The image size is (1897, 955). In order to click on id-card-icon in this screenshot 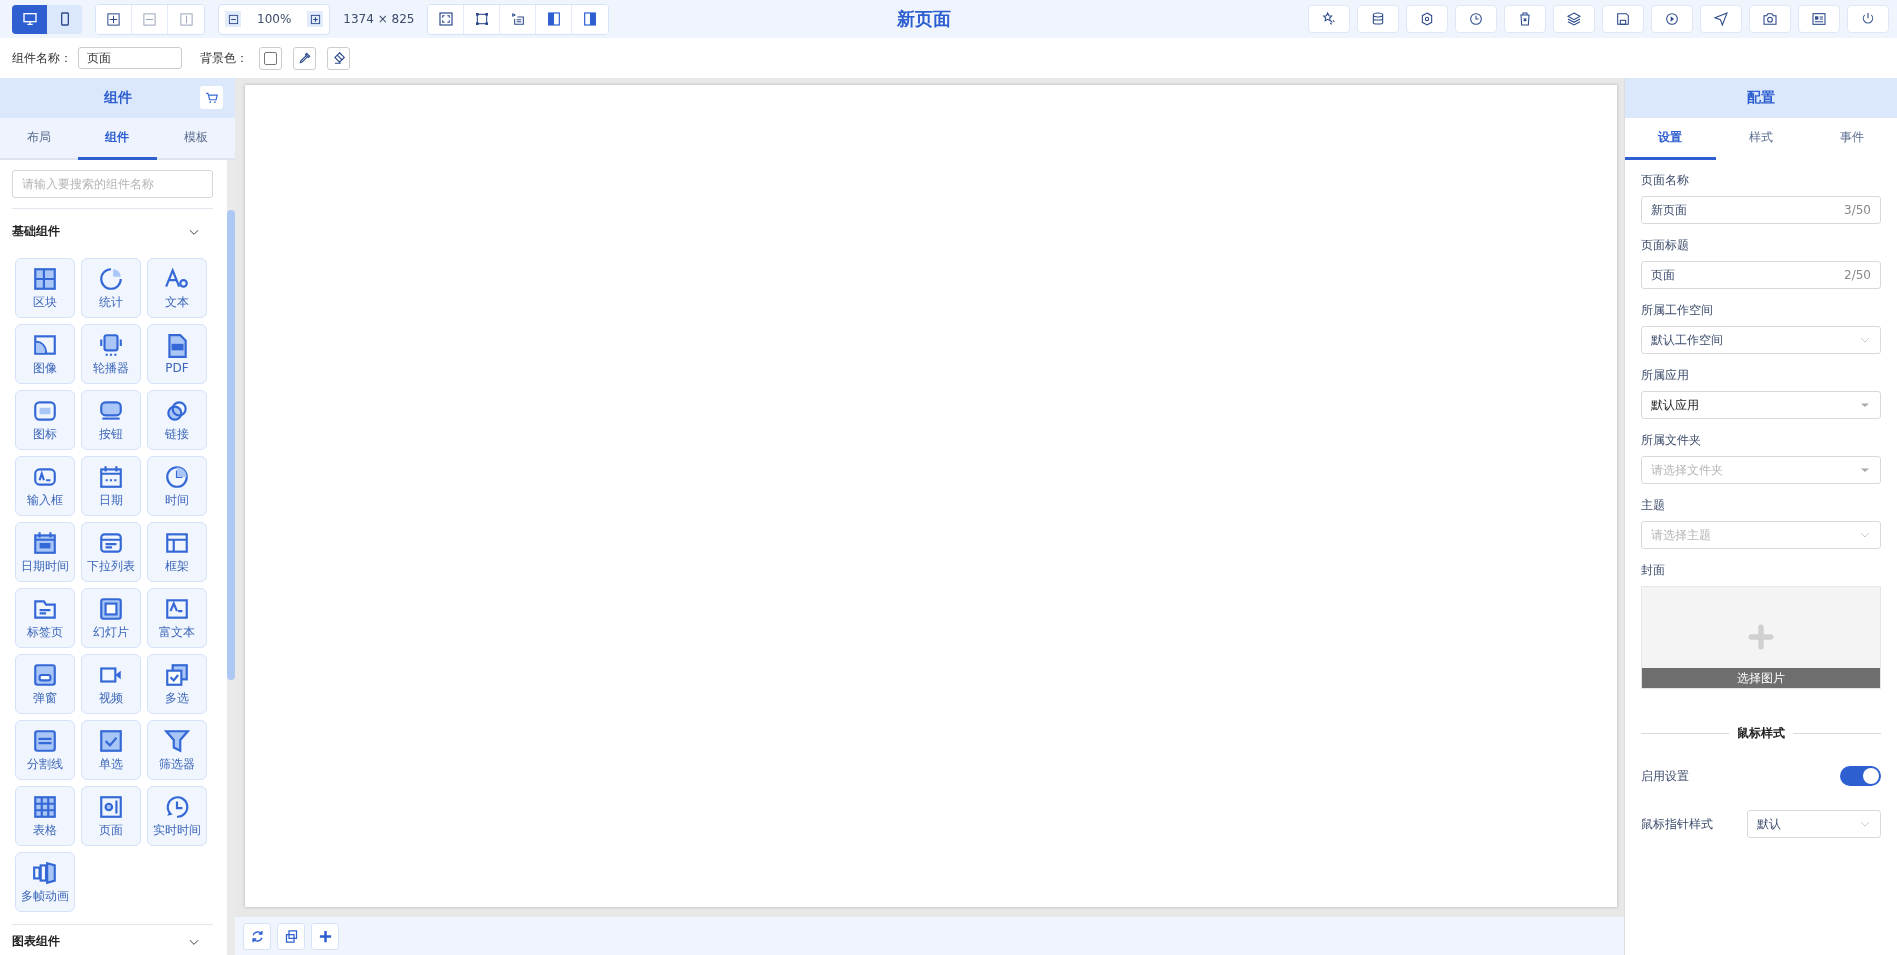, I will do `click(1819, 19)`.